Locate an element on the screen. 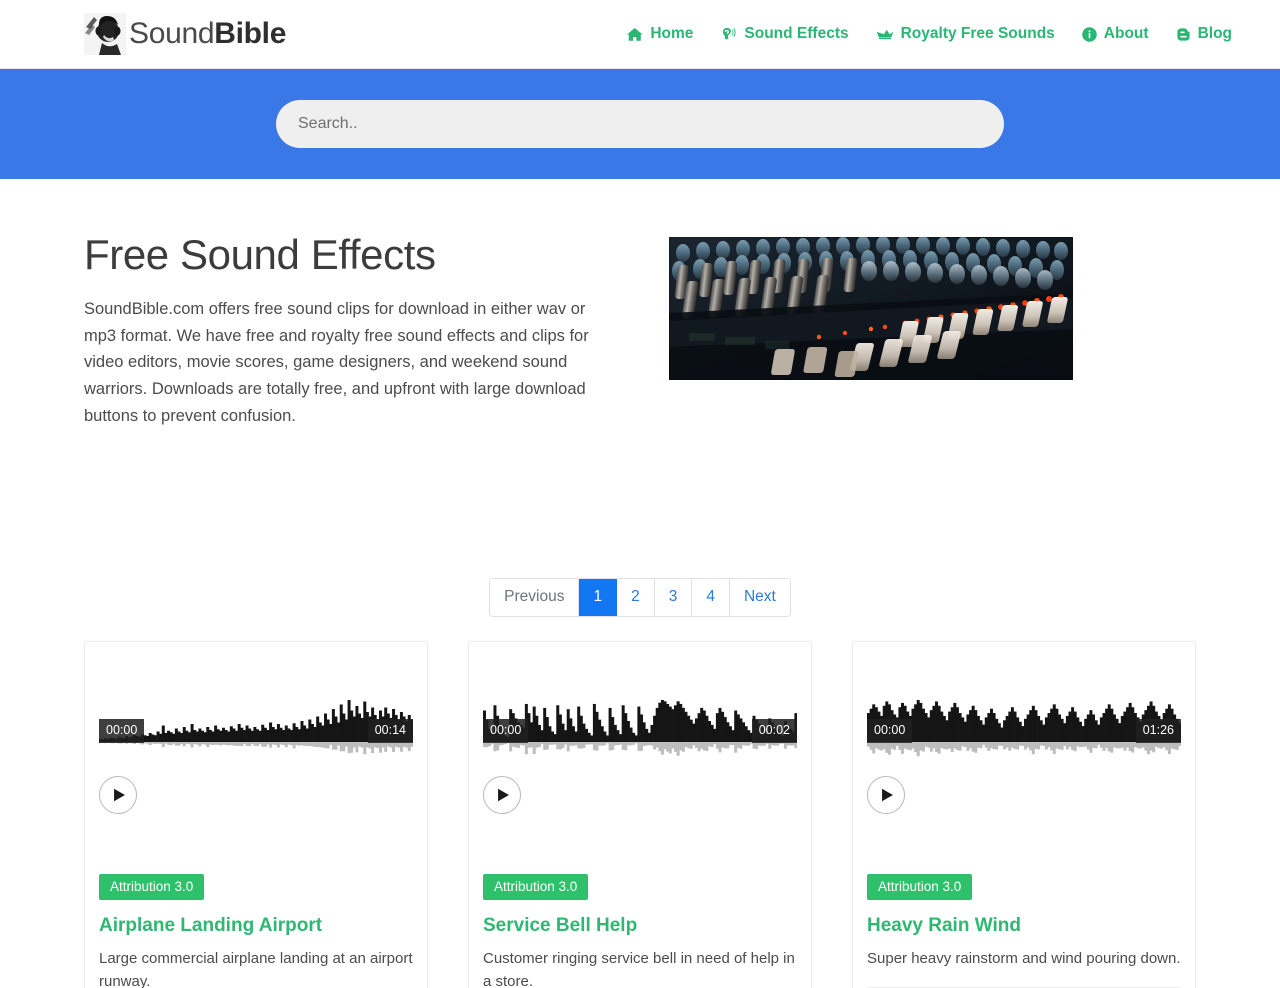  nav-item-home-label: Home is located at coordinates (672, 33).